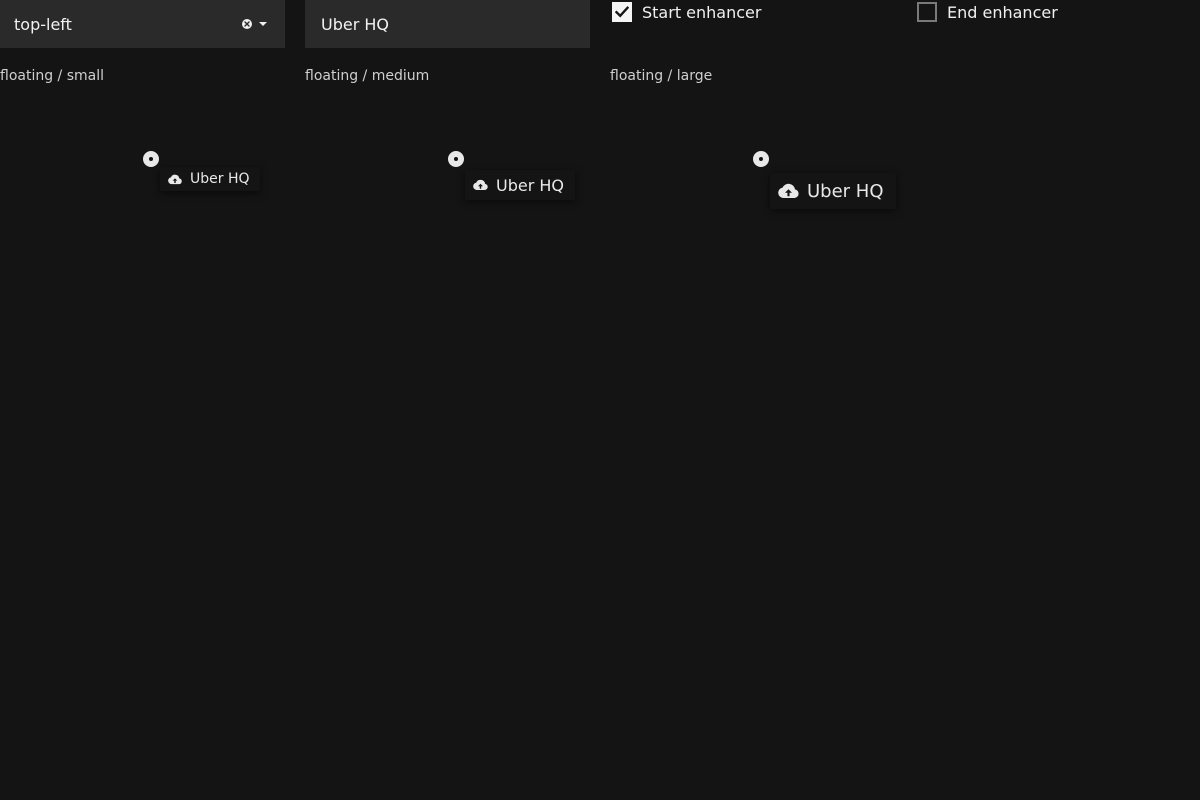 This screenshot has width=1200, height=800. I want to click on start-enhancer-checkbox: Start enhancer, so click(686, 12).